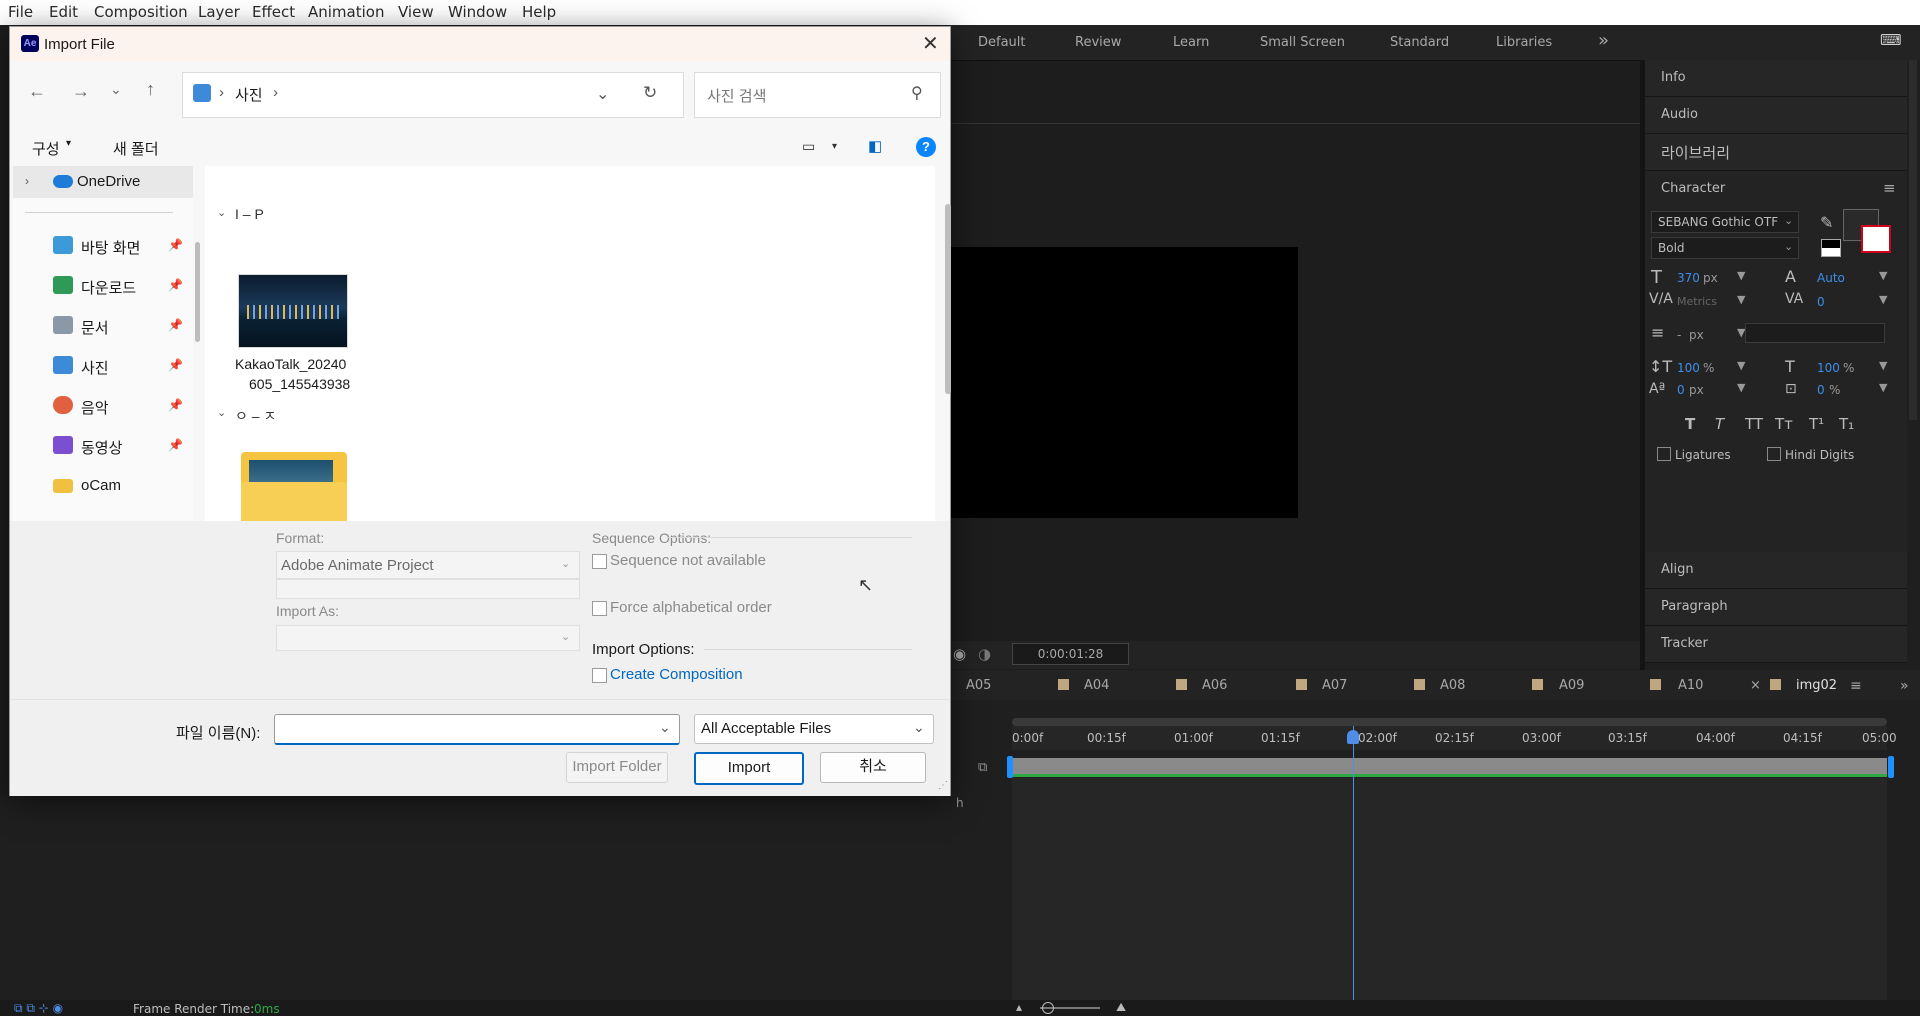 This screenshot has height=1016, width=1920. What do you see at coordinates (1826, 222) in the screenshot?
I see `eyedropper-icon: ✎` at bounding box center [1826, 222].